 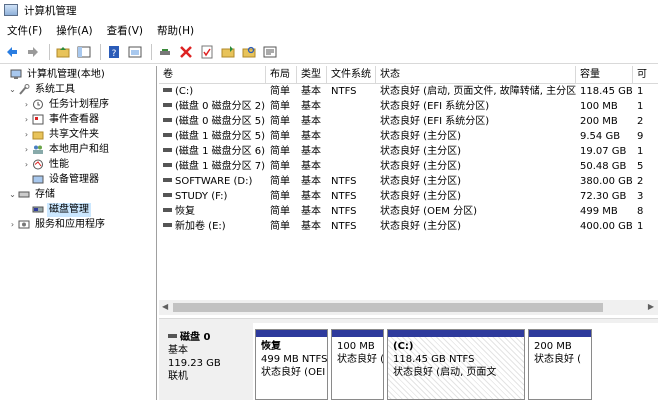 What do you see at coordinates (172, 336) in the screenshot?
I see `disk-icon` at bounding box center [172, 336].